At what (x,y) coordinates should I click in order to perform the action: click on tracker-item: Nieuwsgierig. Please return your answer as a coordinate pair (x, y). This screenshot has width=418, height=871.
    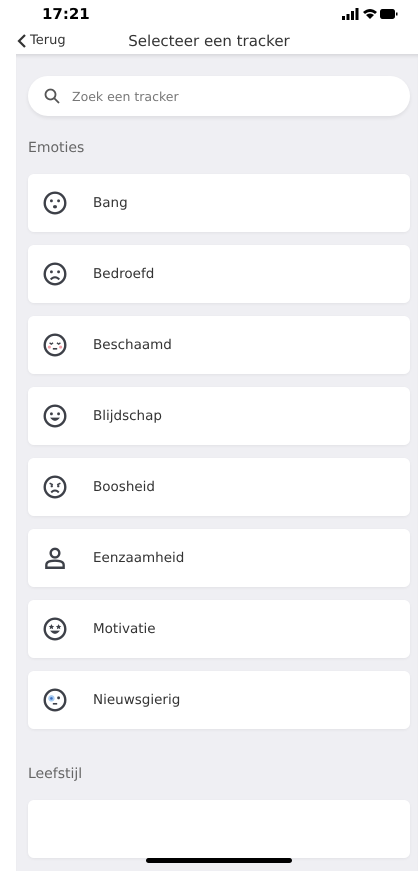
    Looking at the image, I should click on (219, 700).